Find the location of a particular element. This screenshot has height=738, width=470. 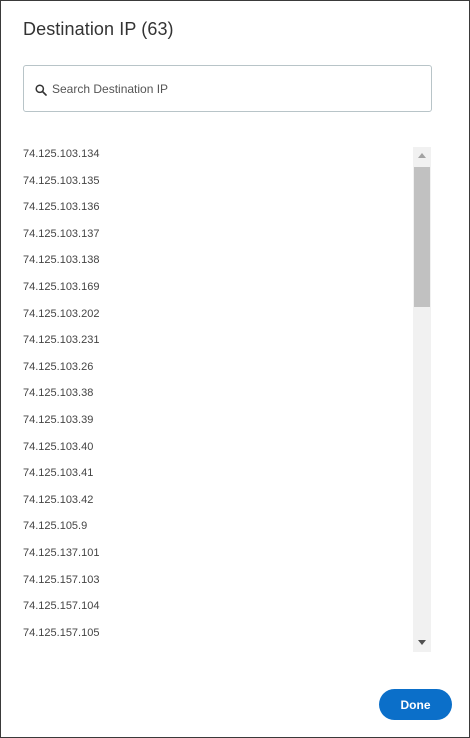

scroll-up-arrow-icon is located at coordinates (422, 156).